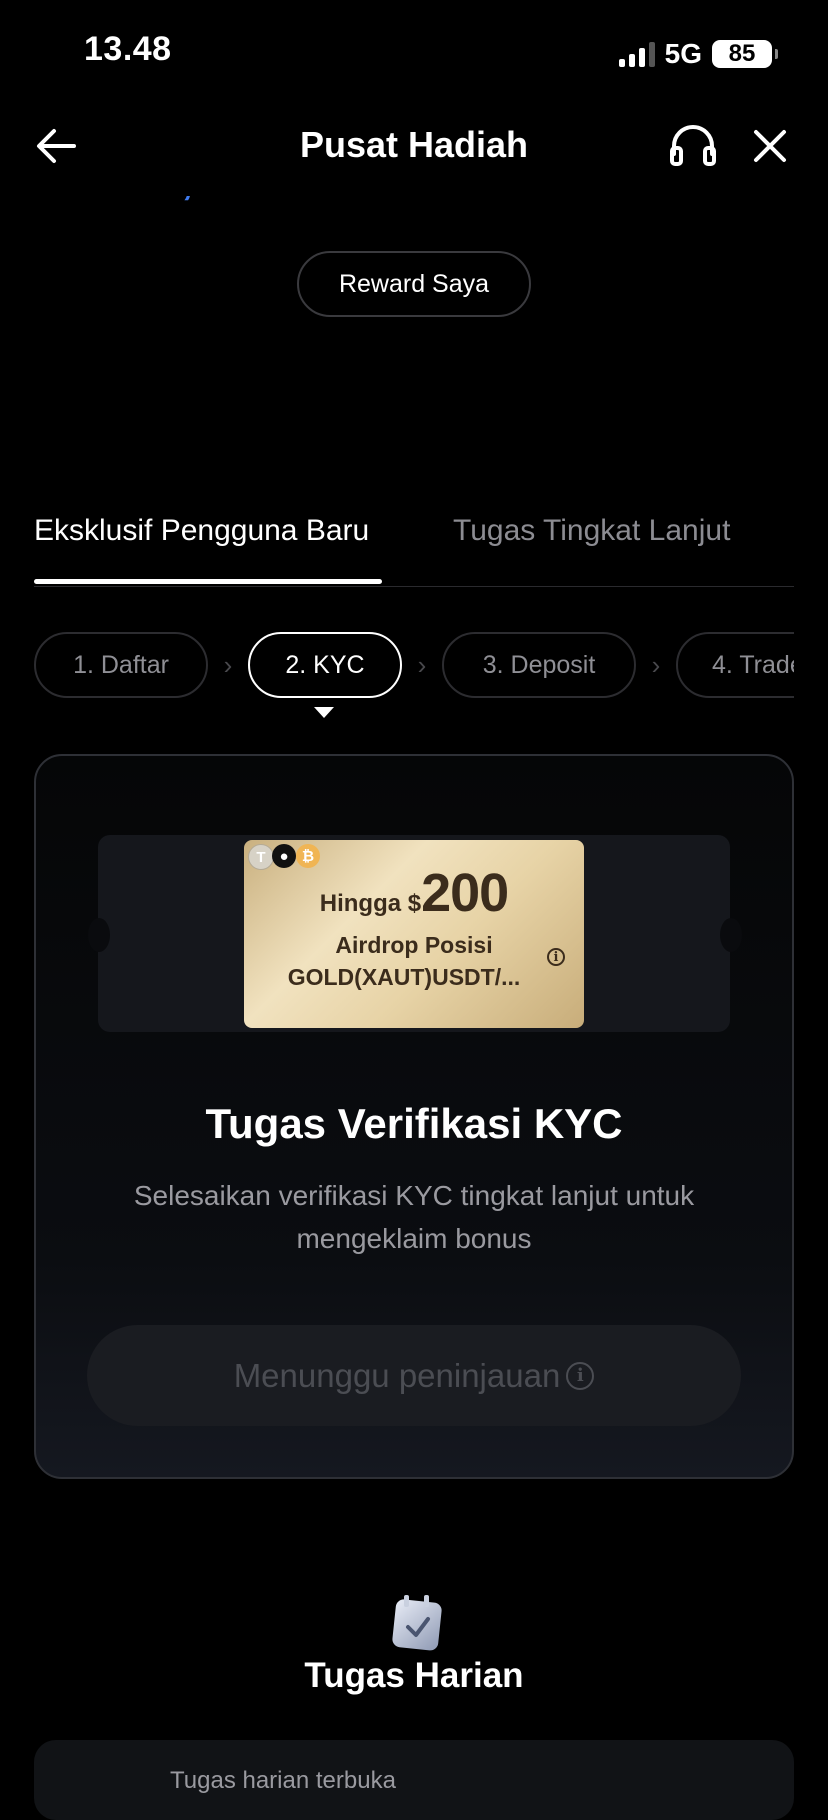 This screenshot has width=828, height=1820. I want to click on close-icon, so click(770, 146).